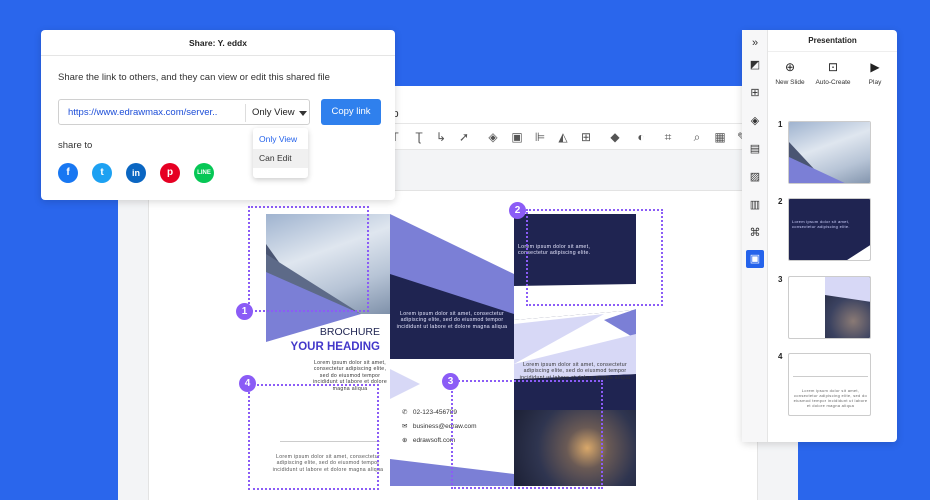 Image resolution: width=930 pixels, height=500 pixels. I want to click on slide-3-shapes, so click(847, 289).